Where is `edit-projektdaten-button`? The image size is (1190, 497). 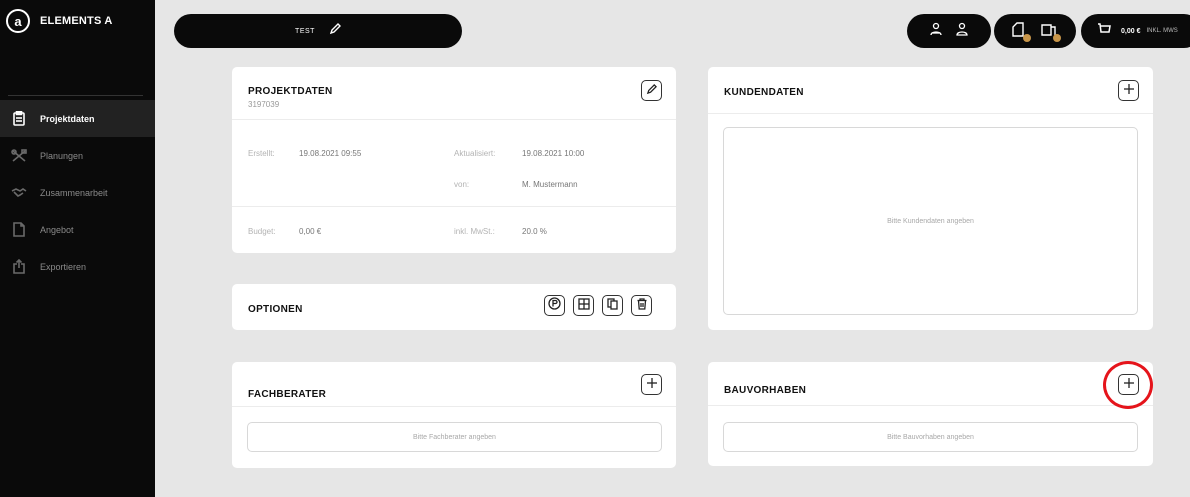 edit-projektdaten-button is located at coordinates (651, 90).